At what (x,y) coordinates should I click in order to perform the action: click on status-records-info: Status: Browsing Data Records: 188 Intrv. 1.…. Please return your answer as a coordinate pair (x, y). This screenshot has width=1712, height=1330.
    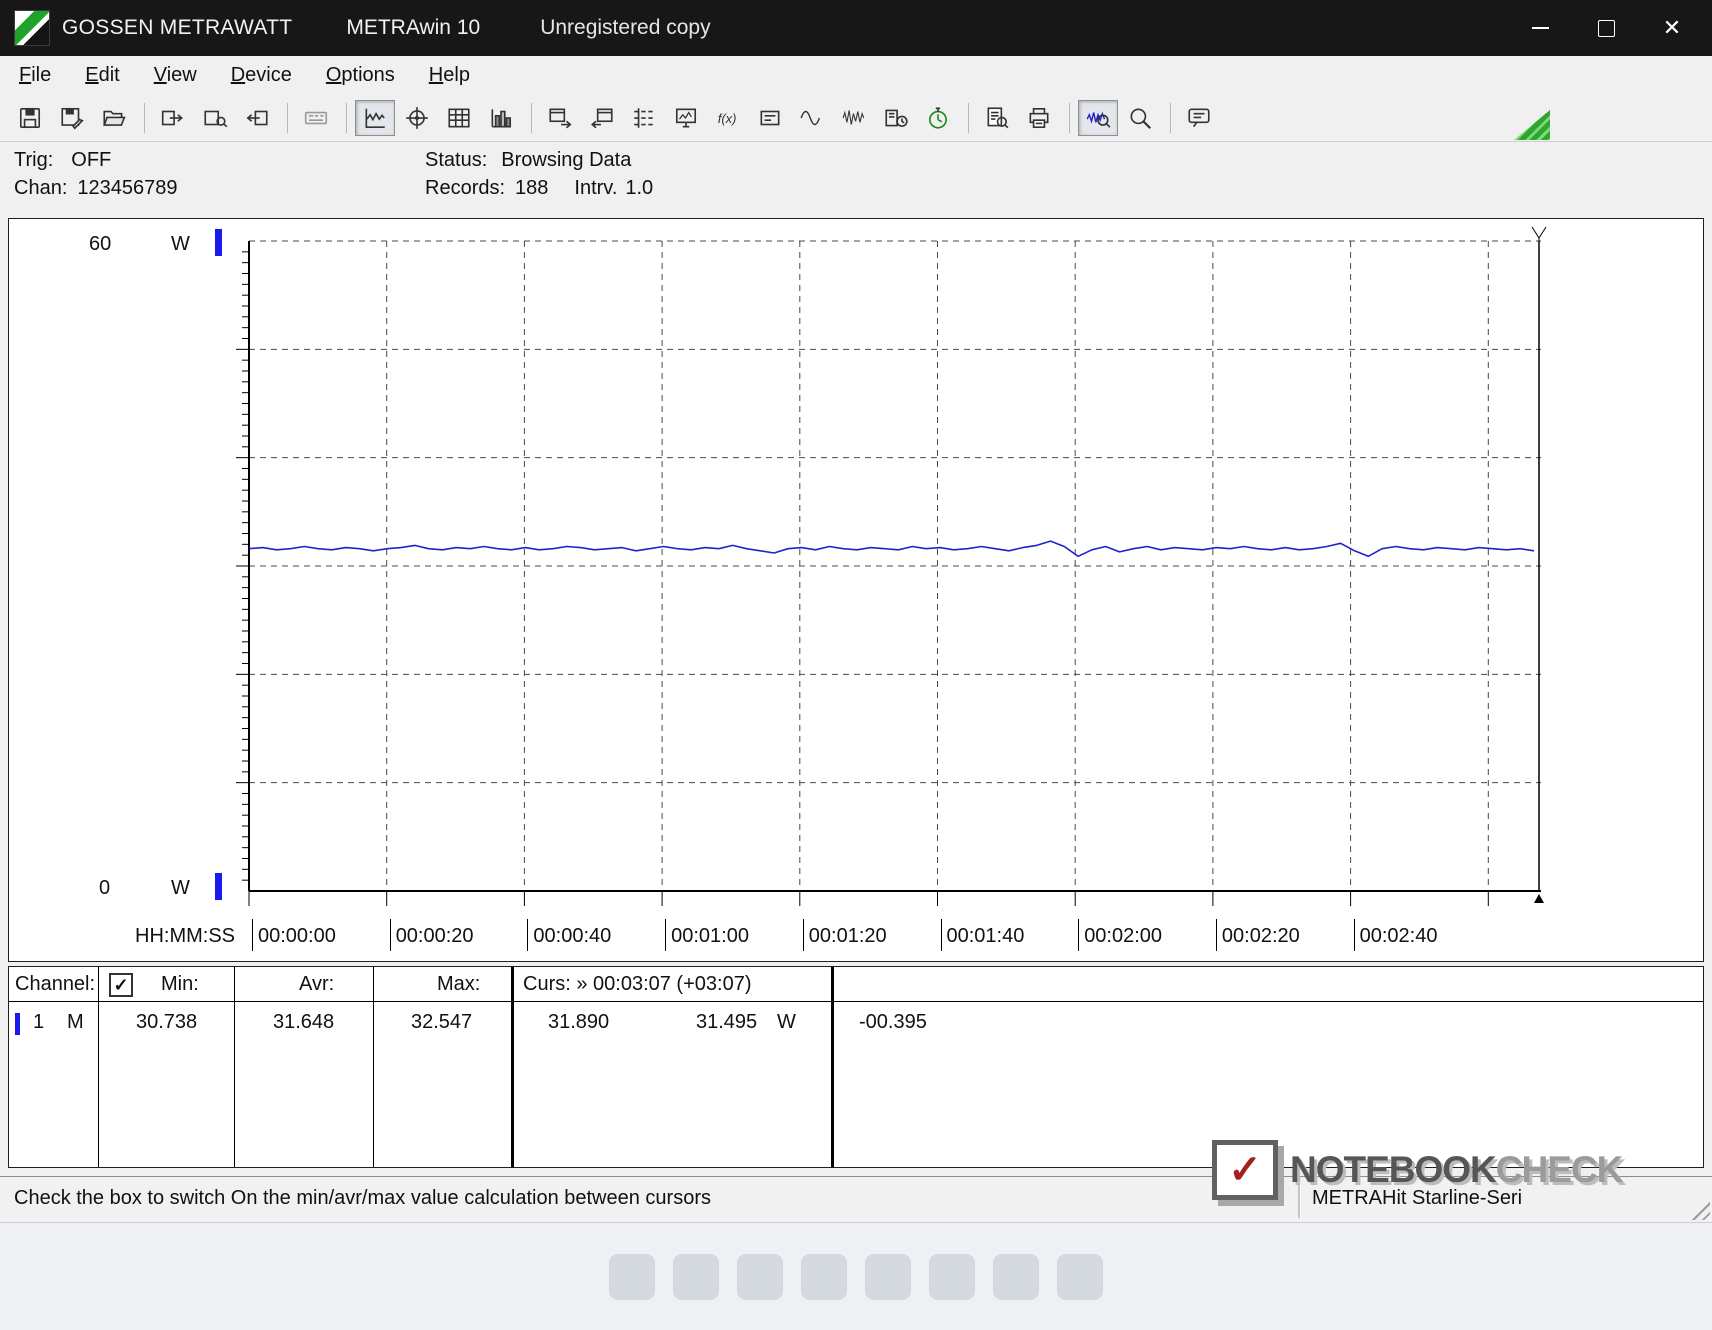
    Looking at the image, I should click on (539, 174).